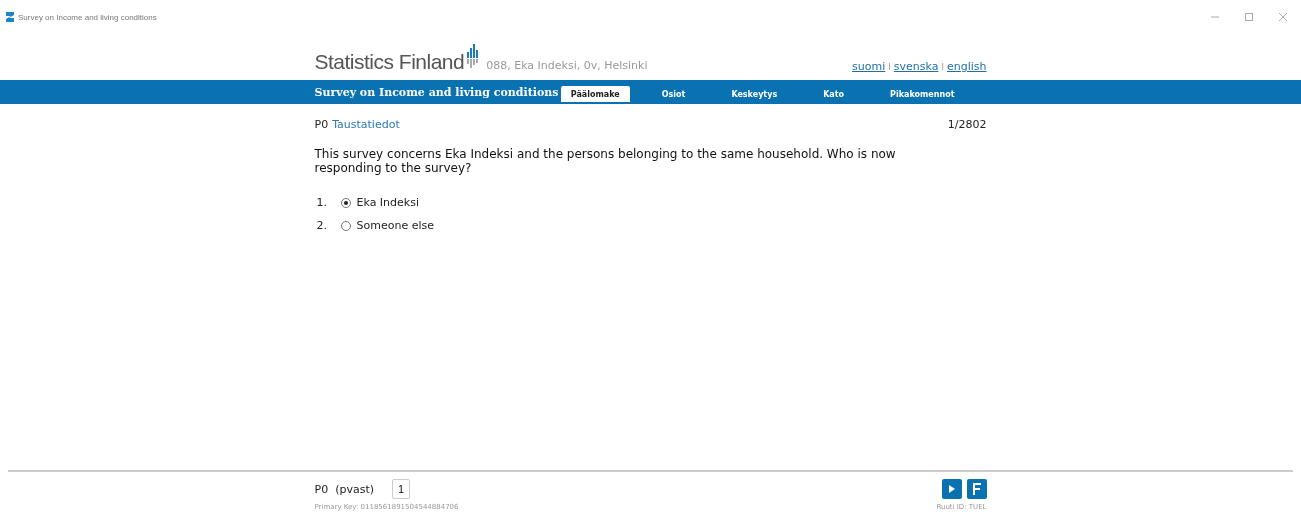 The image size is (1301, 514). Describe the element at coordinates (595, 94) in the screenshot. I see `nav-tab: Päälomake` at that location.